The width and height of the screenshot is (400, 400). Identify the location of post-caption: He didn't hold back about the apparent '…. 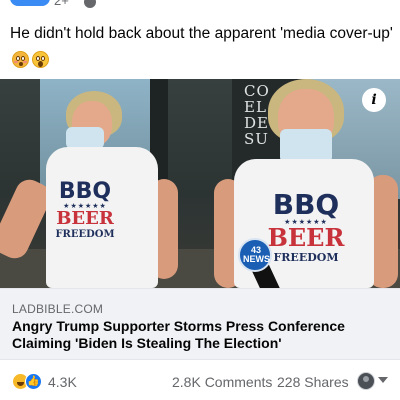
(201, 33).